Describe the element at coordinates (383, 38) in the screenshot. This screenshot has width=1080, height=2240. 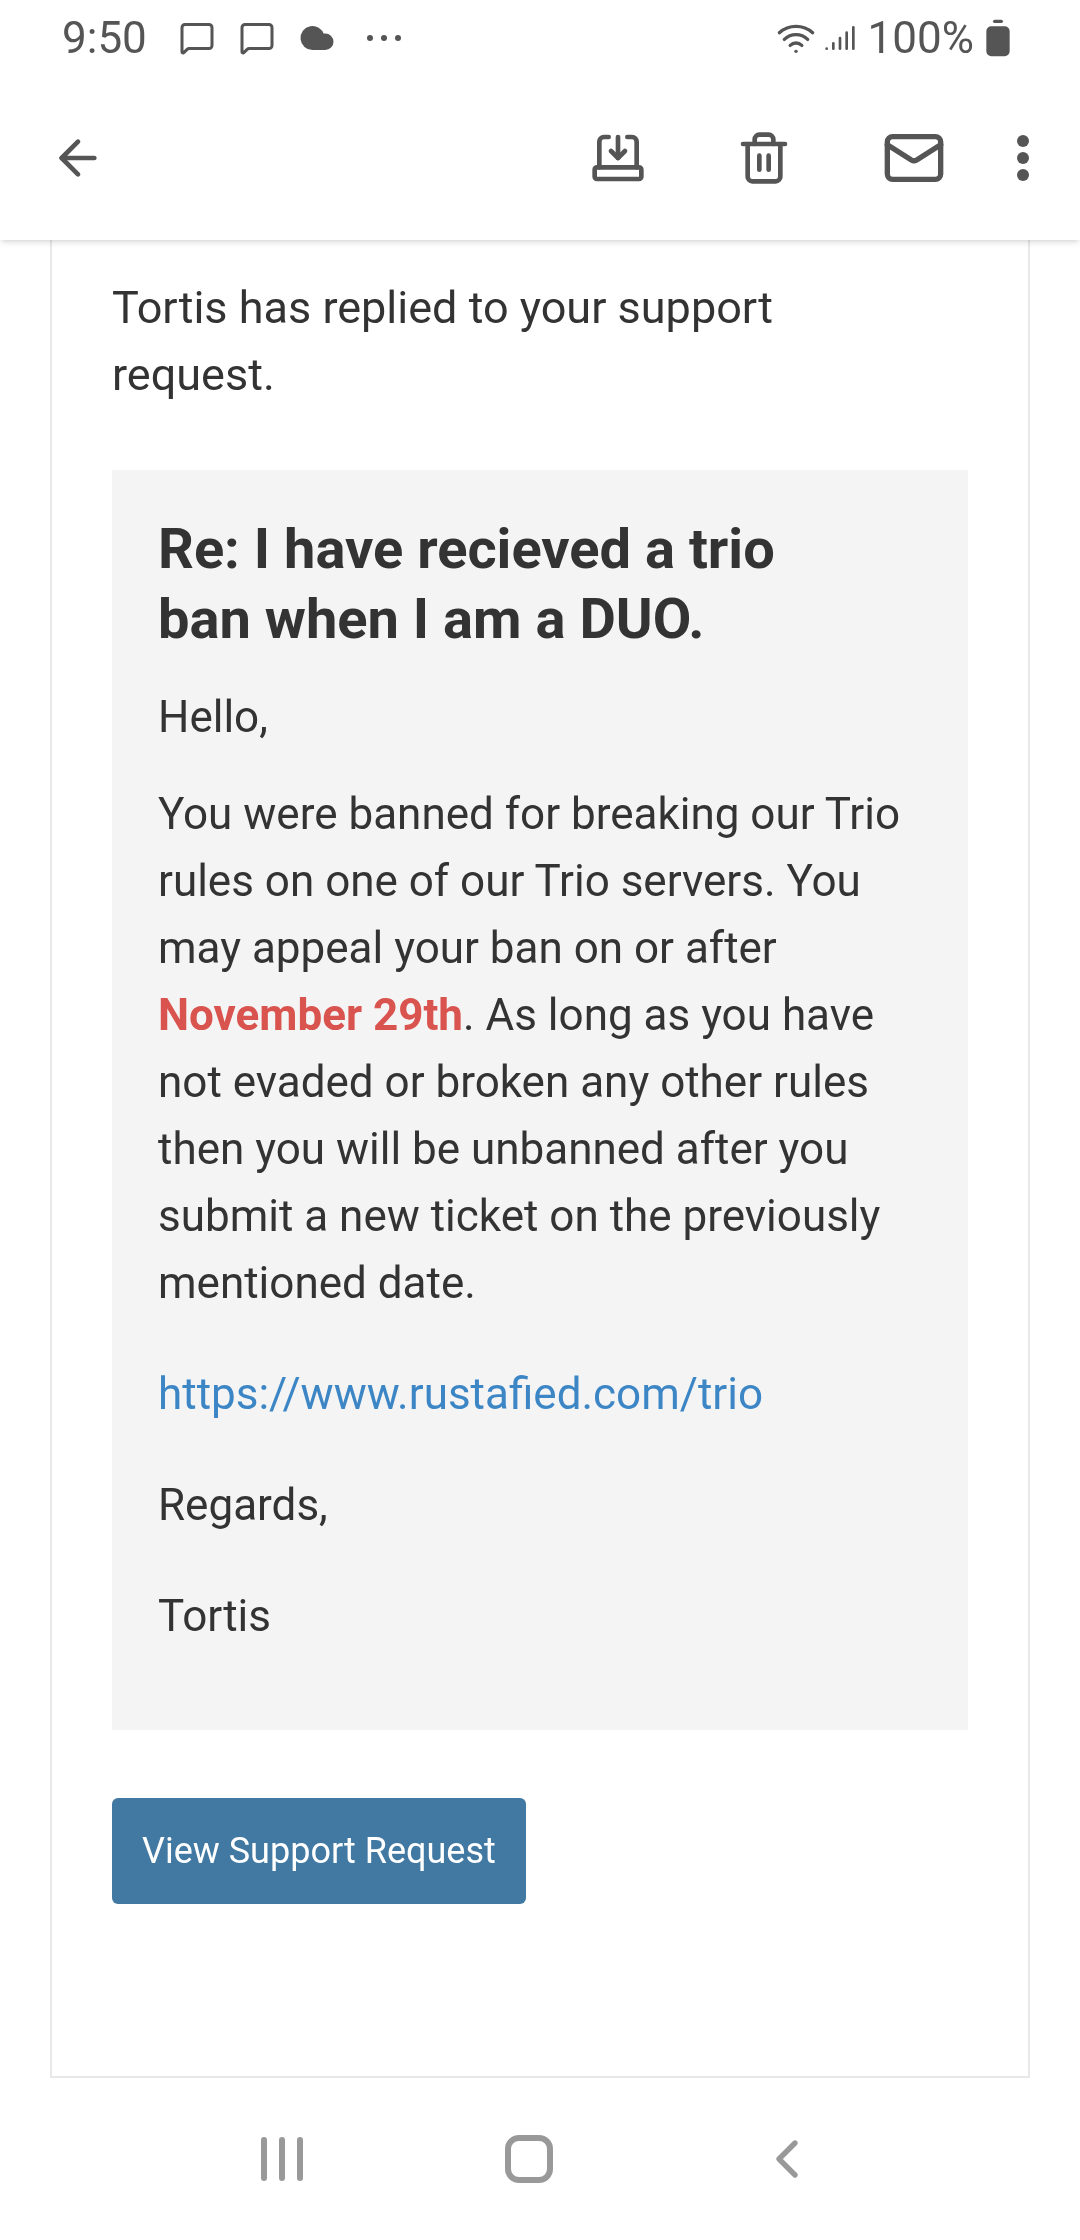
I see `more-icon` at that location.